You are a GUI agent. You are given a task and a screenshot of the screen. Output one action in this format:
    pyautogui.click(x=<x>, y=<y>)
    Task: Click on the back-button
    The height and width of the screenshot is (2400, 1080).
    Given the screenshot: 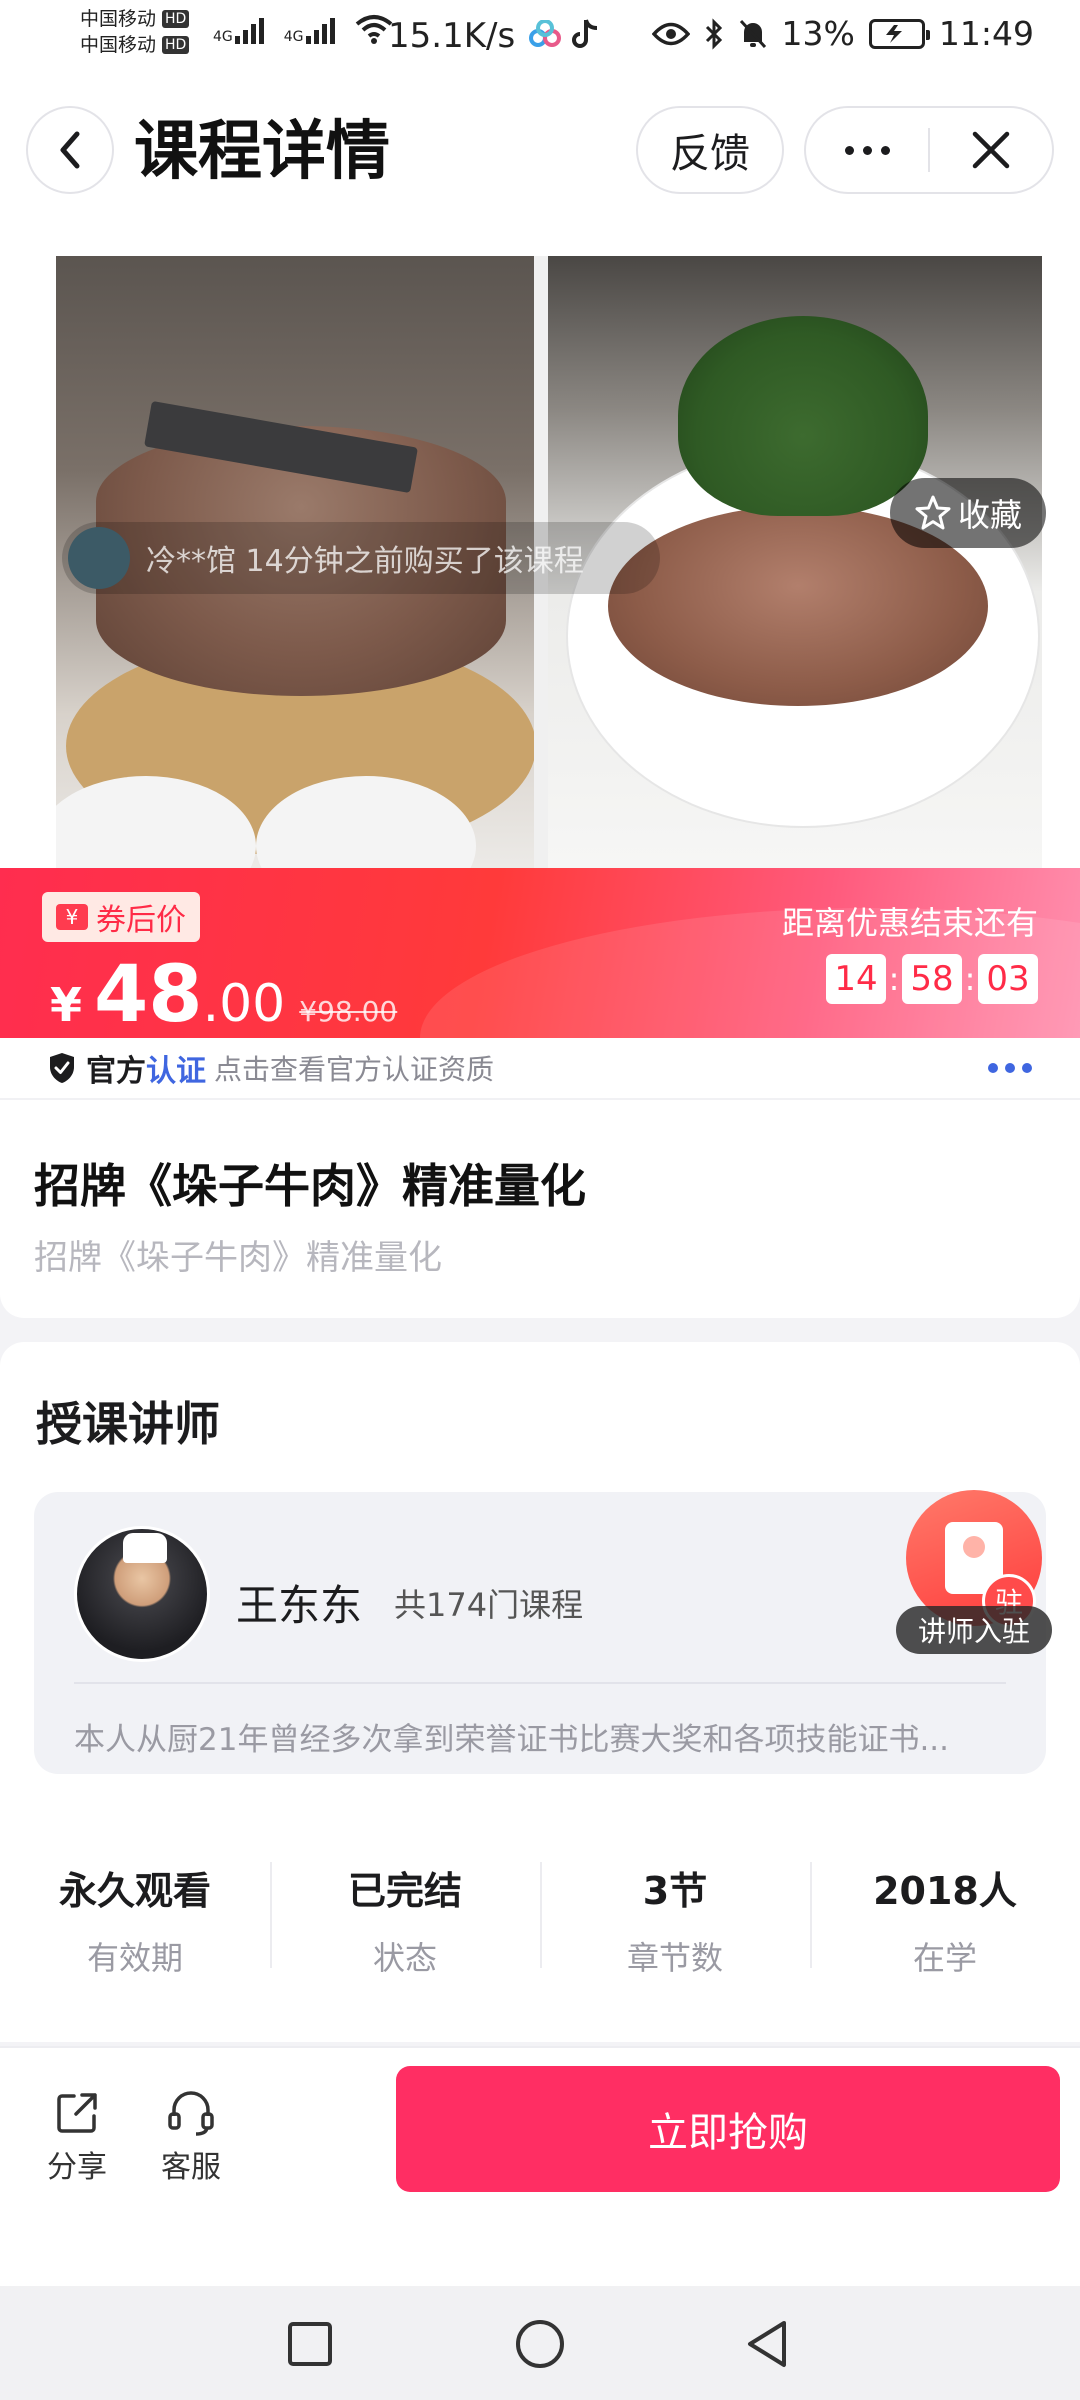 What is the action you would take?
    pyautogui.click(x=70, y=150)
    